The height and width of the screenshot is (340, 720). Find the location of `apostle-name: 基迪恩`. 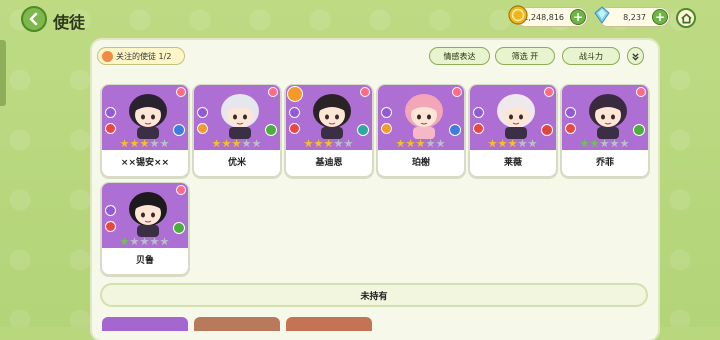

apostle-name: 基迪恩 is located at coordinates (329, 163).